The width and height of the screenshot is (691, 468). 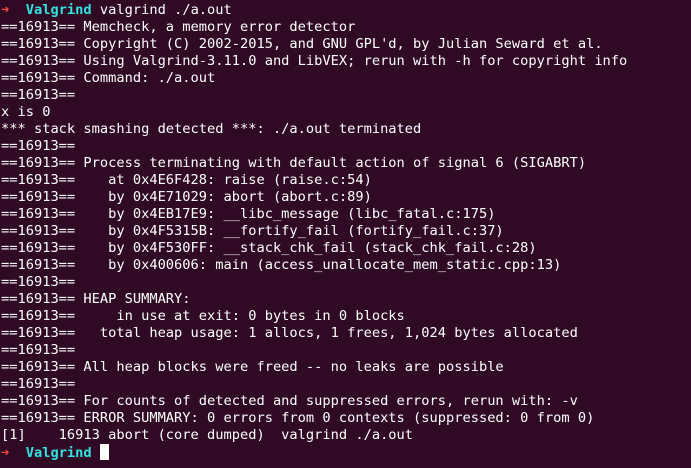 I want to click on text-cursor, so click(x=104, y=452).